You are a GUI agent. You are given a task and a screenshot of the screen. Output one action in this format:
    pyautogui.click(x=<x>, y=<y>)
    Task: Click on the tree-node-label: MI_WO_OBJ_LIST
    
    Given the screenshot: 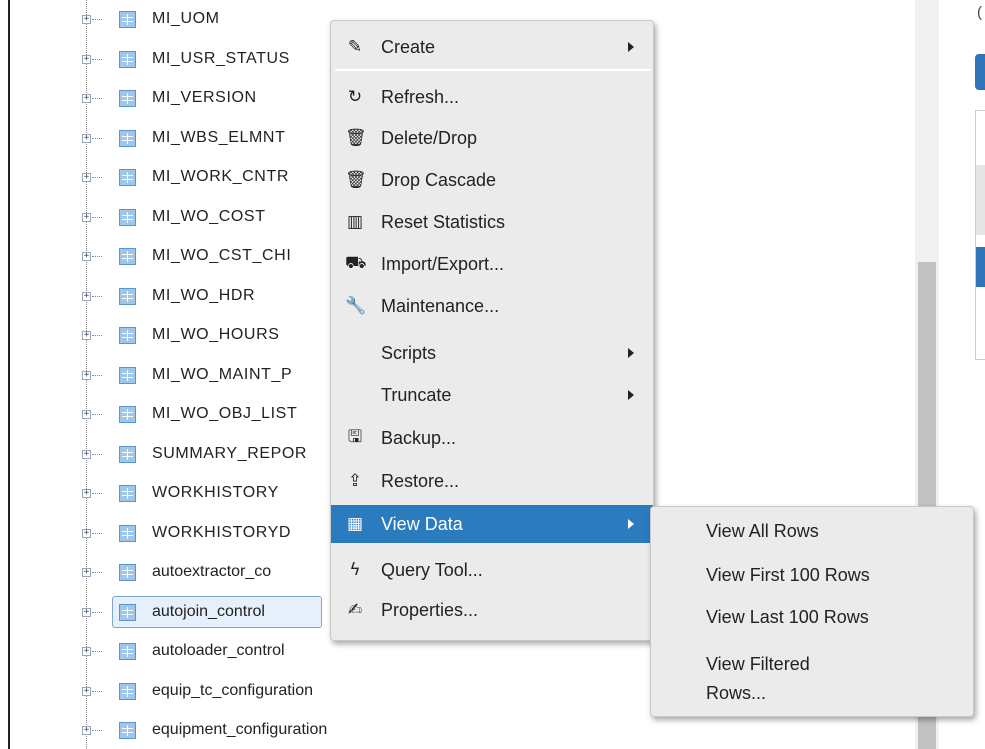 What is the action you would take?
    pyautogui.click(x=224, y=414)
    